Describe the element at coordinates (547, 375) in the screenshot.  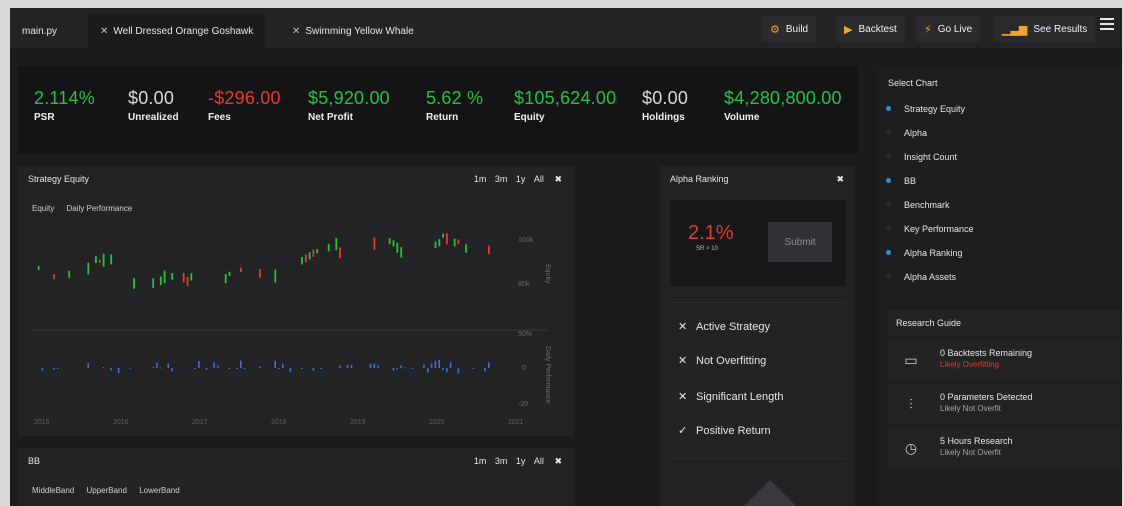
I see `perf-axis-label: Daily Performance` at that location.